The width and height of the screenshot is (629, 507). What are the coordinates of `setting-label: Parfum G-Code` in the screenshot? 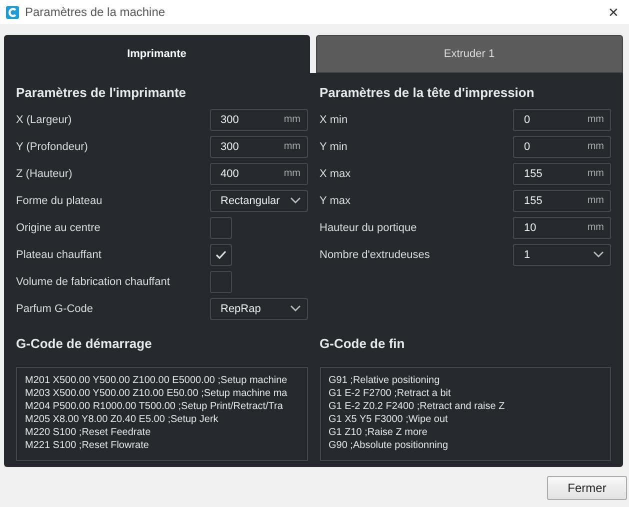 It's located at (55, 308).